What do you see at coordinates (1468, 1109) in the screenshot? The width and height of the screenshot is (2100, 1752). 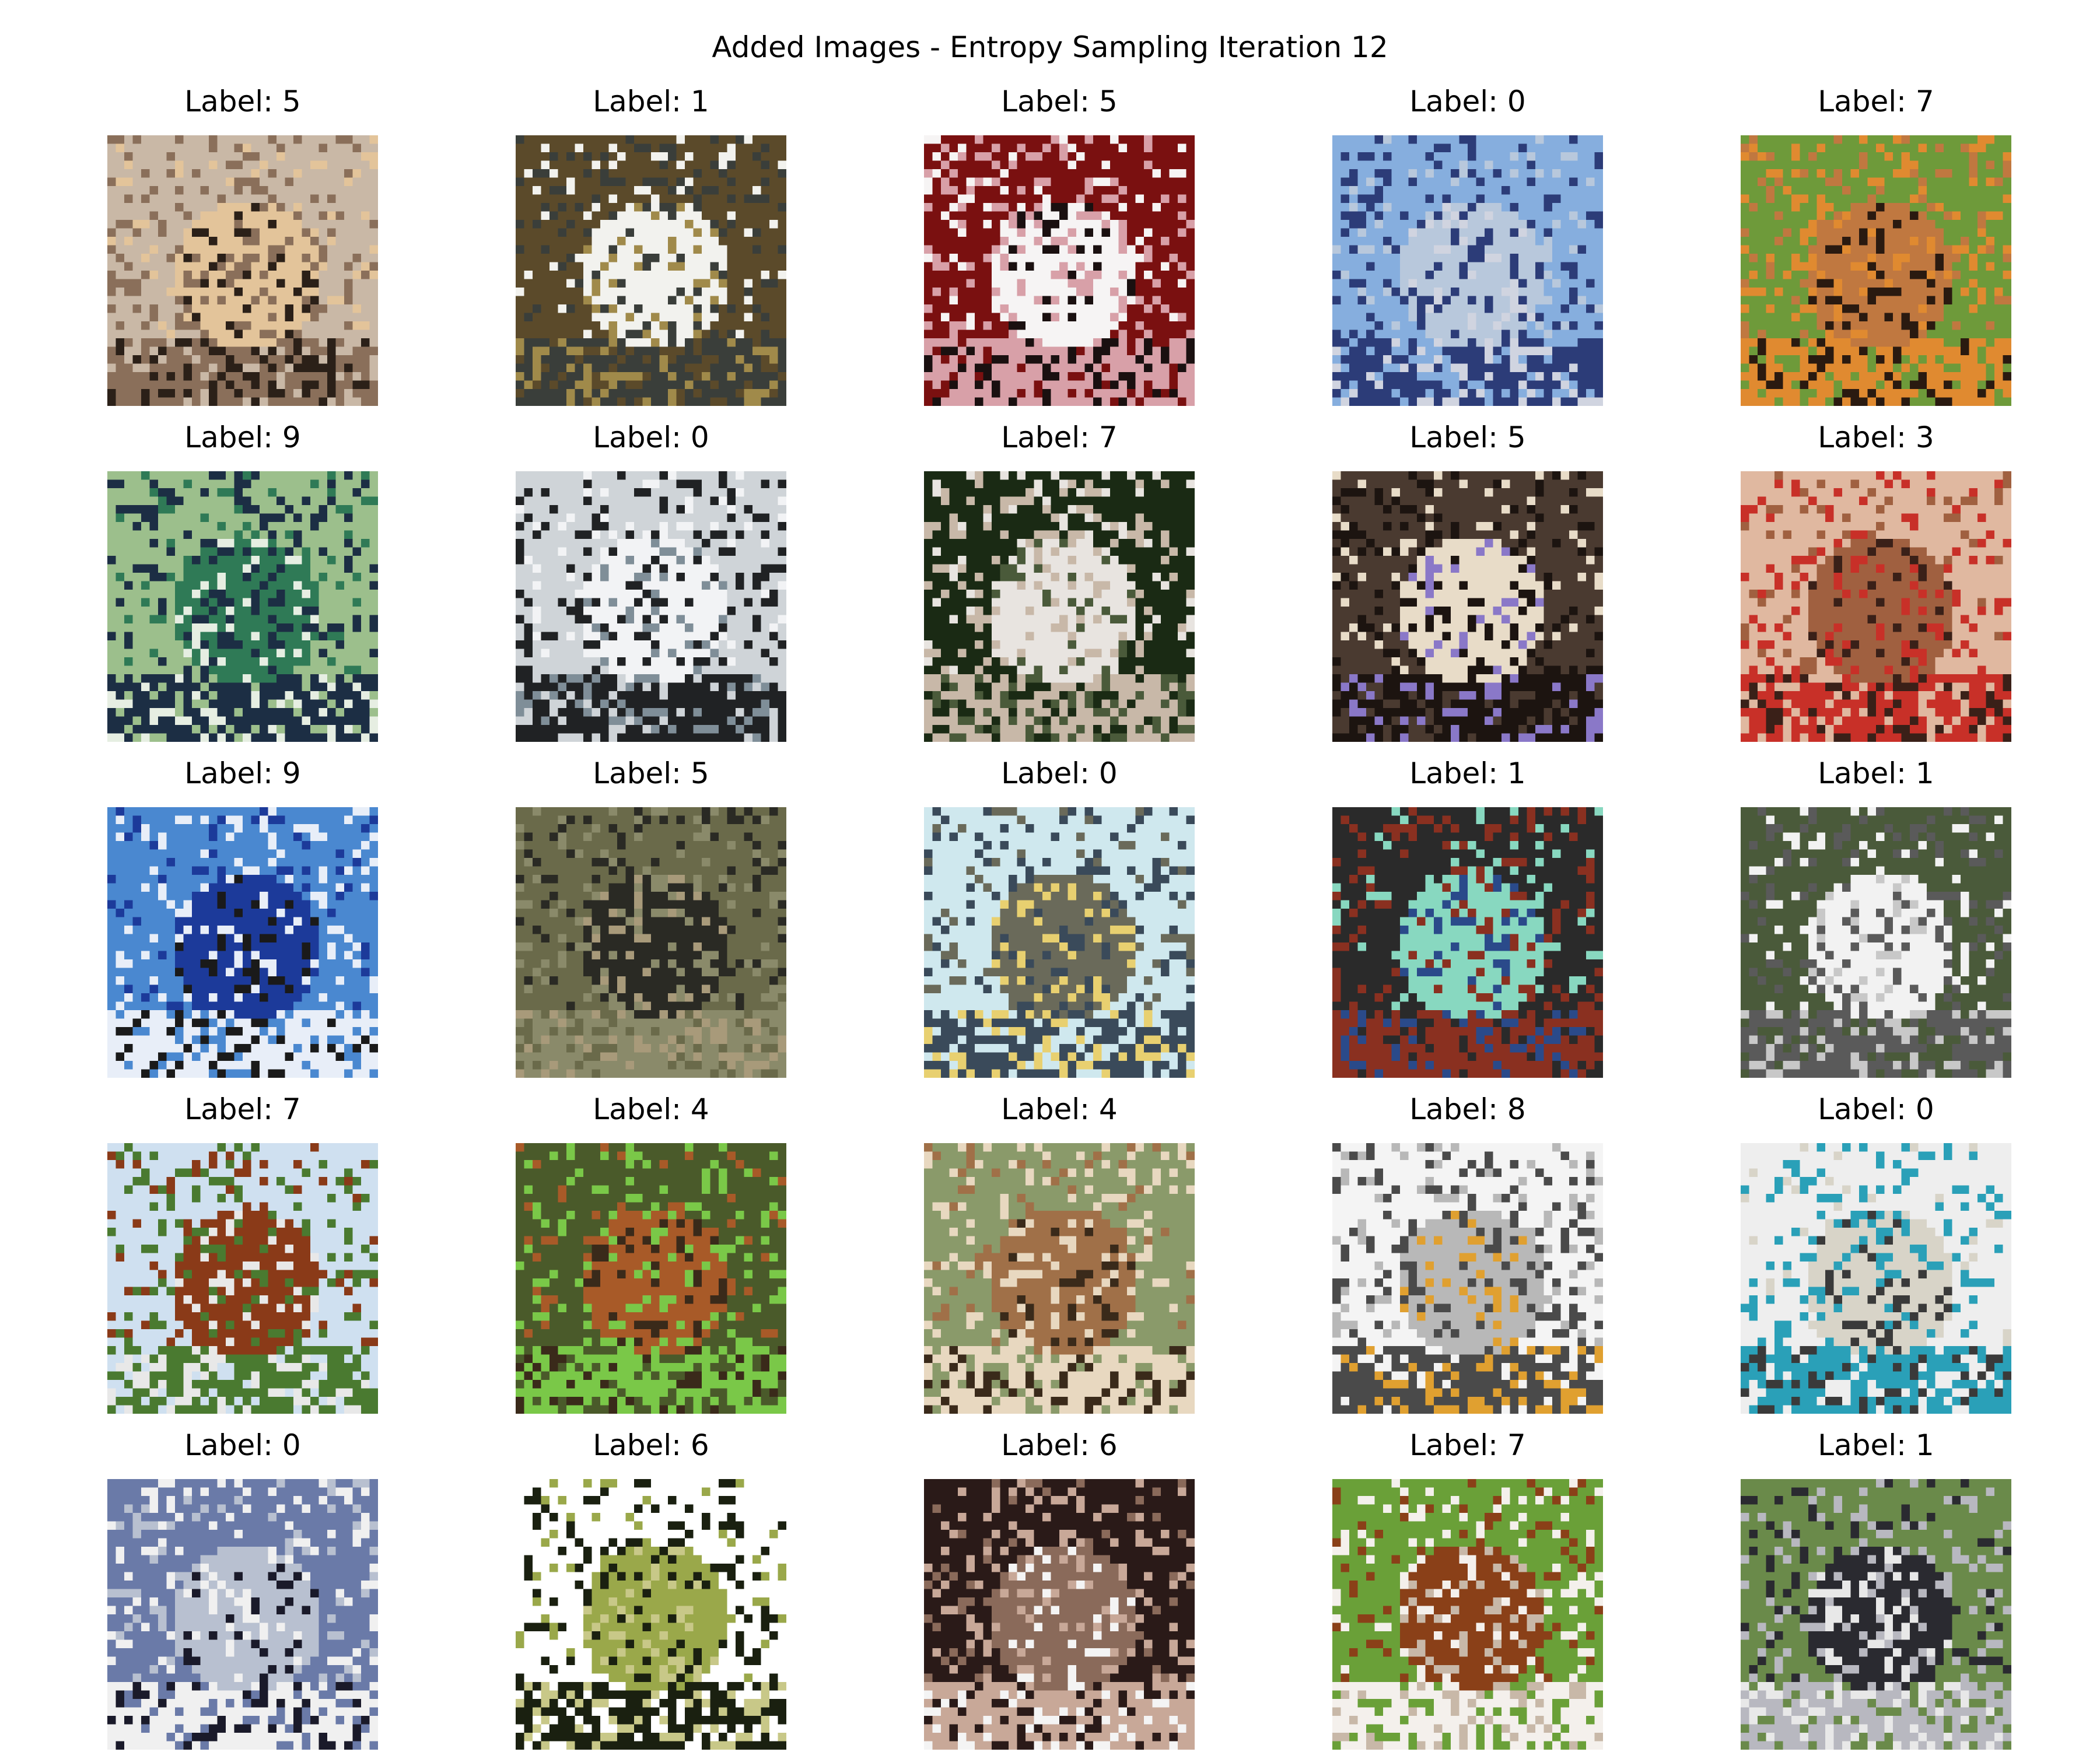 I see `image-label: Label: 8` at bounding box center [1468, 1109].